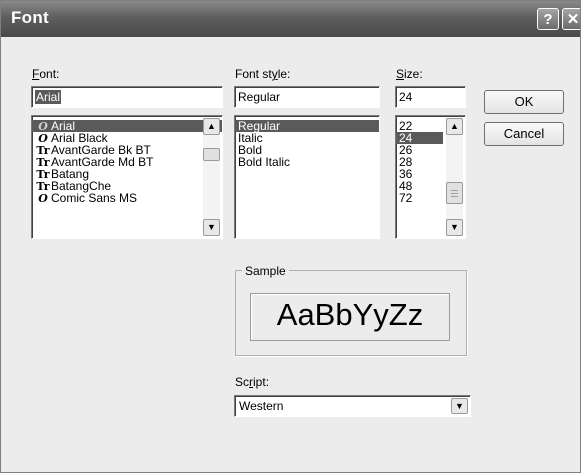 The width and height of the screenshot is (581, 473). Describe the element at coordinates (259, 97) in the screenshot. I see `font-style-value: Regular` at that location.